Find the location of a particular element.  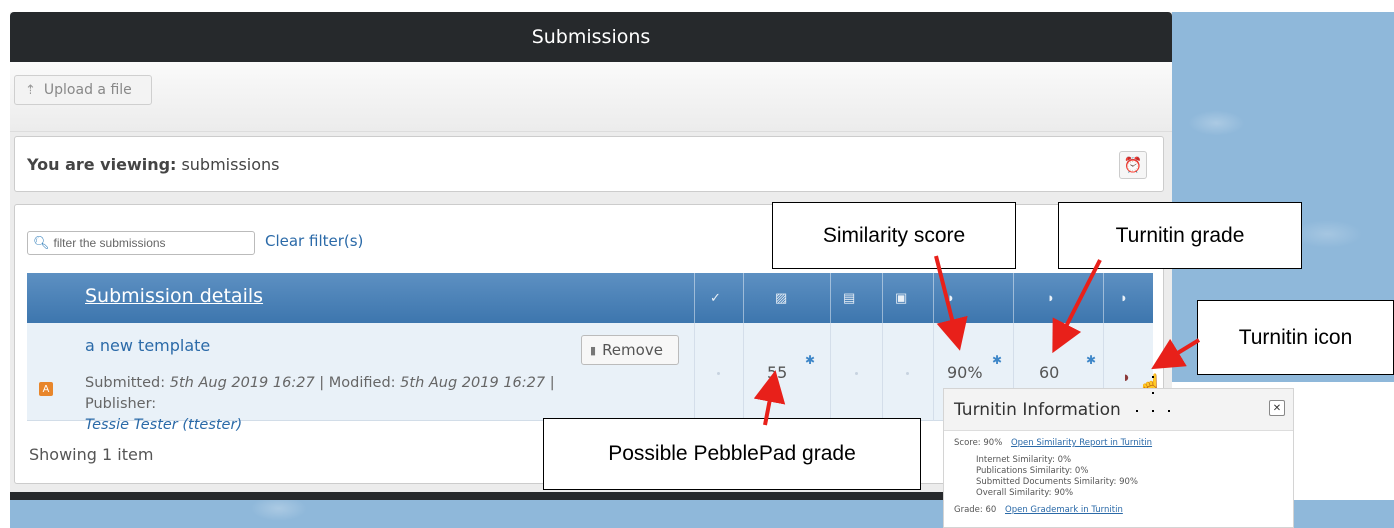

turnitin-info-header: Turnitin Information ✕ is located at coordinates (1118, 410).